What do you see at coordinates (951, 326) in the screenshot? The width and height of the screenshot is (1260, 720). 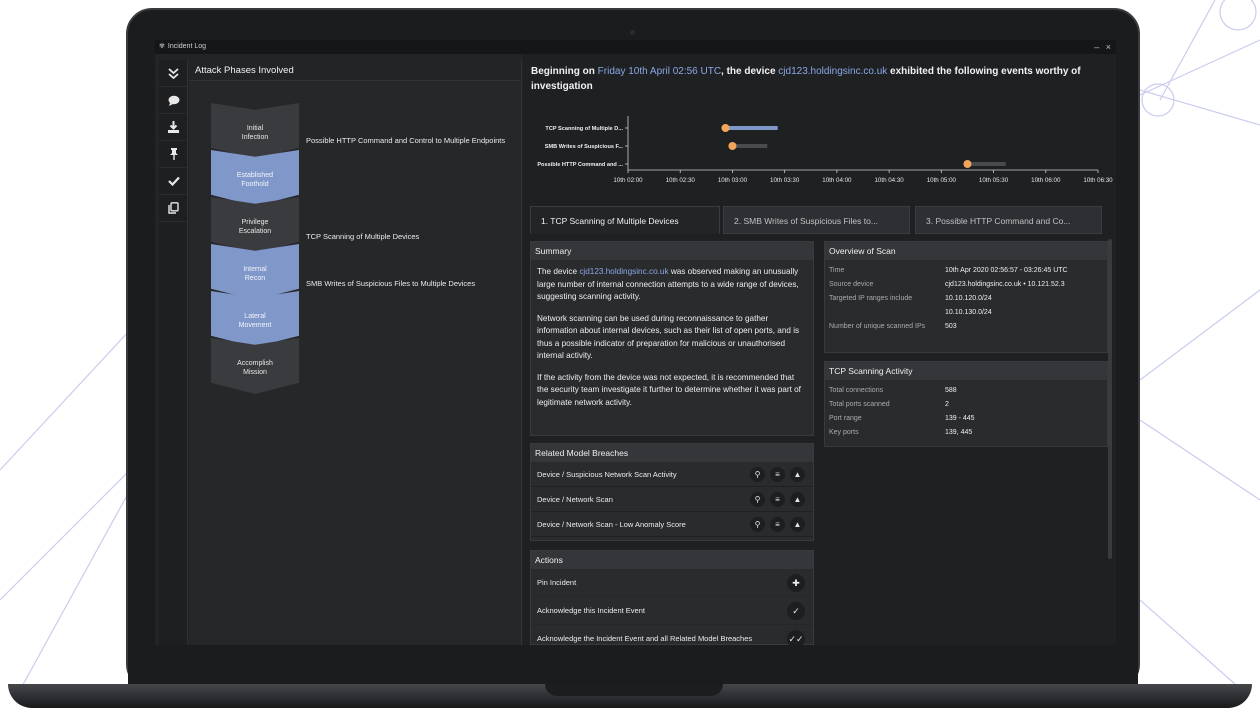 I see `overview-value: 503` at bounding box center [951, 326].